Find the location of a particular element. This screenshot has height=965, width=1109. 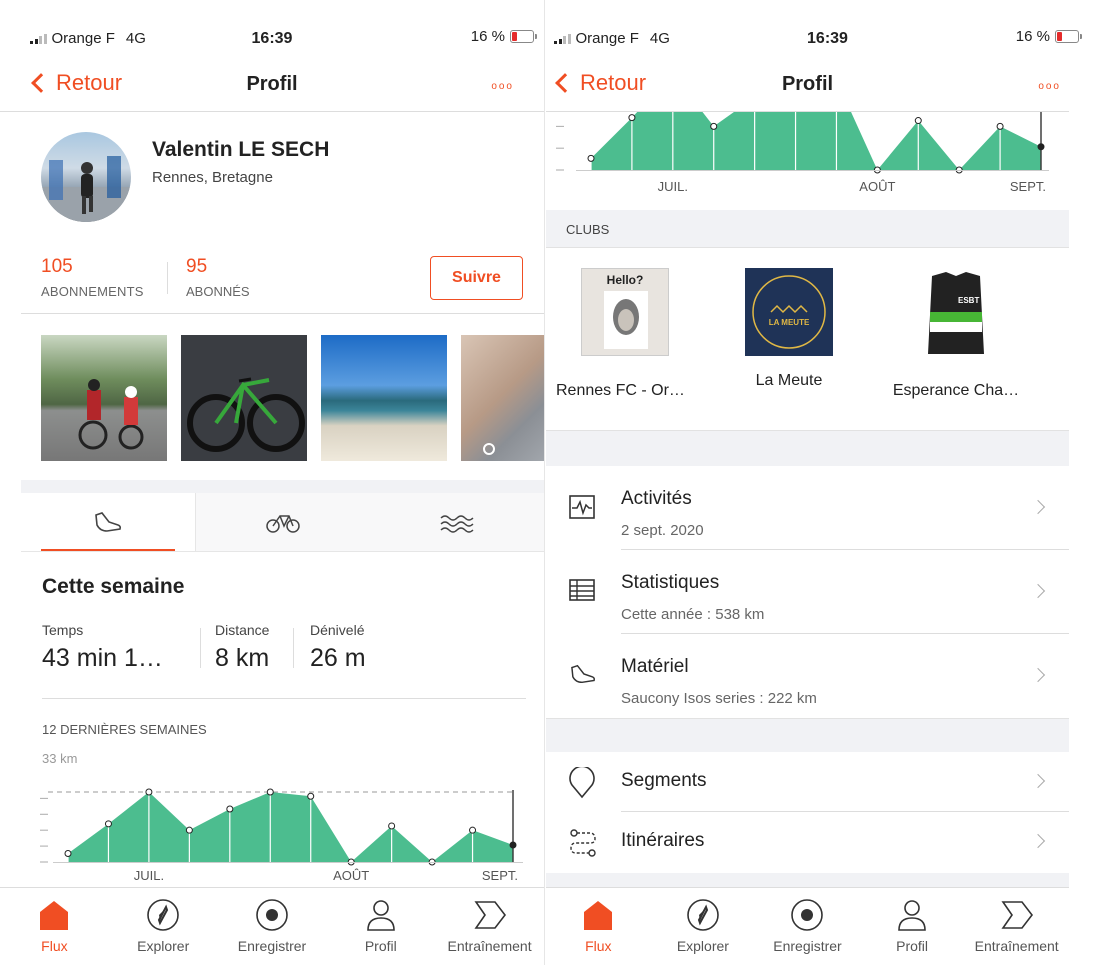

avatar is located at coordinates (86, 177).